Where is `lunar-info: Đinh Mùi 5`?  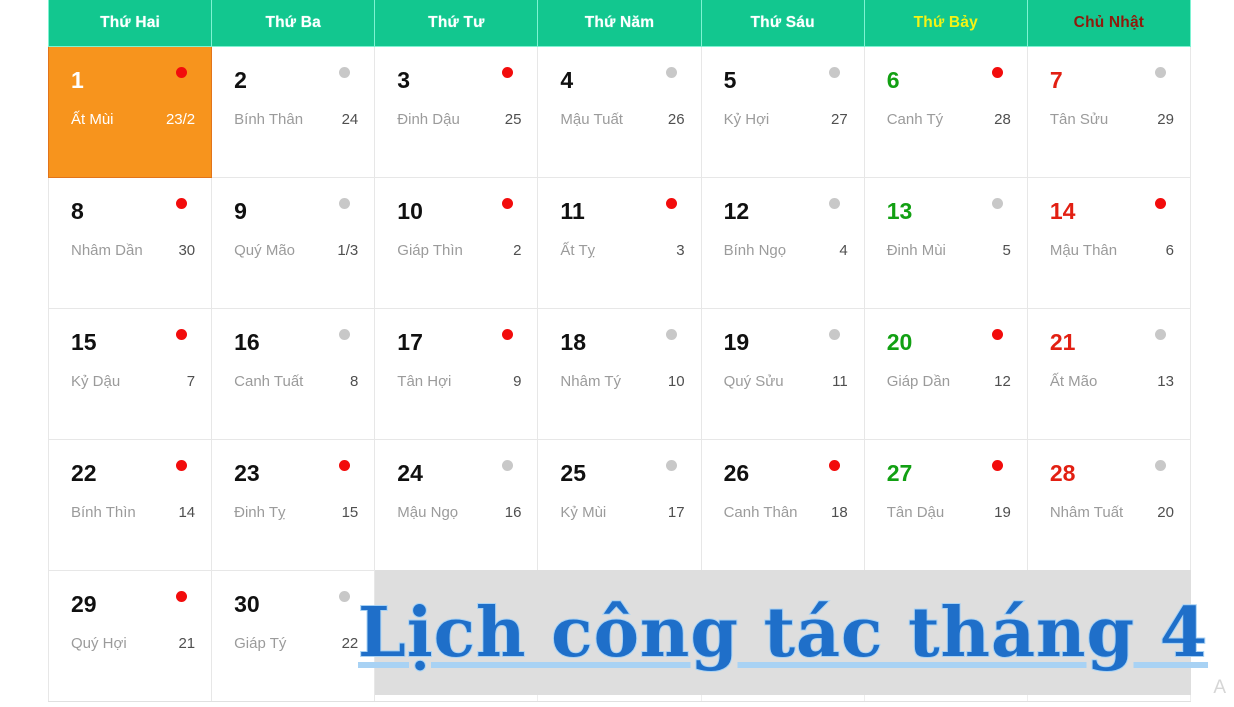
lunar-info: Đinh Mùi 5 is located at coordinates (949, 250).